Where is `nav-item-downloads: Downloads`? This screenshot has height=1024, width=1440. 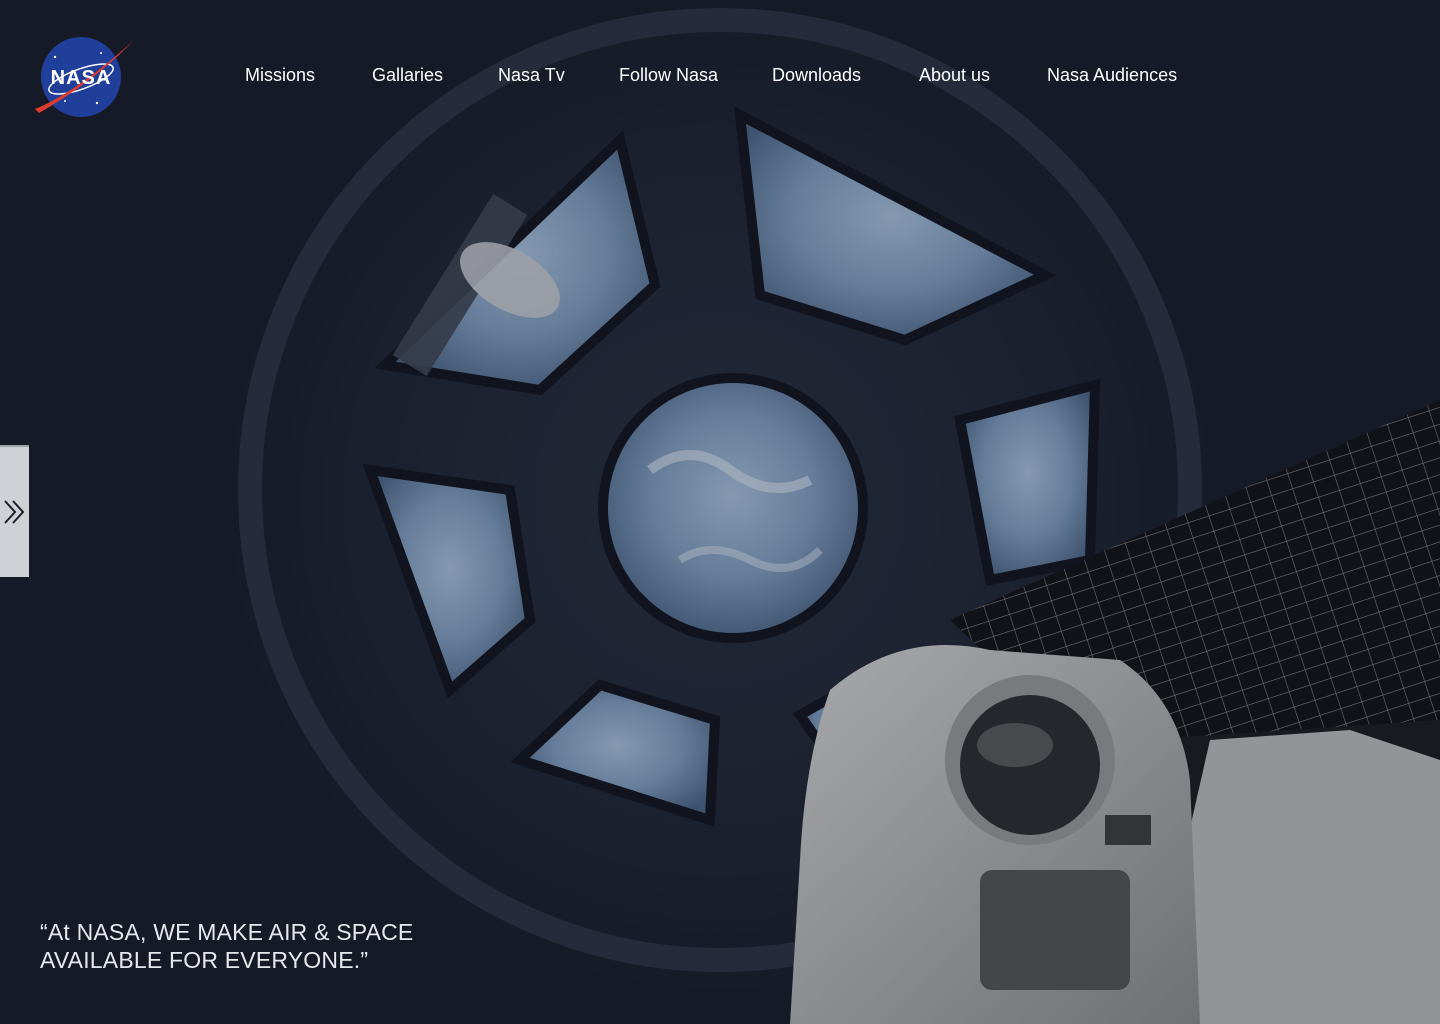 nav-item-downloads: Downloads is located at coordinates (816, 75).